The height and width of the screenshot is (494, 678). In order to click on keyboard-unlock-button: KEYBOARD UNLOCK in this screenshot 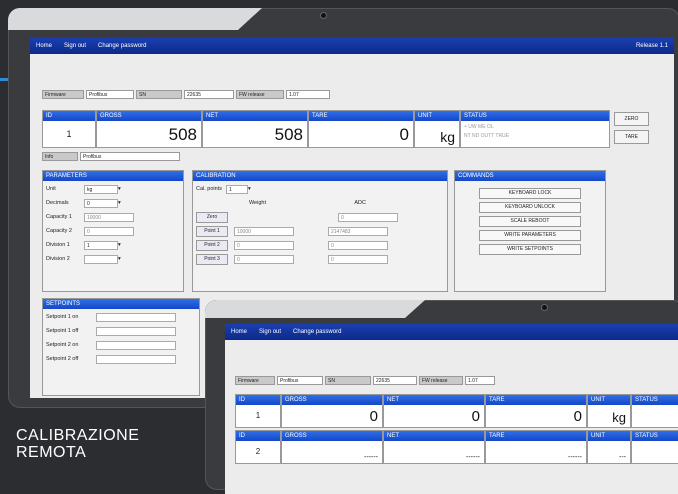, I will do `click(530, 207)`.